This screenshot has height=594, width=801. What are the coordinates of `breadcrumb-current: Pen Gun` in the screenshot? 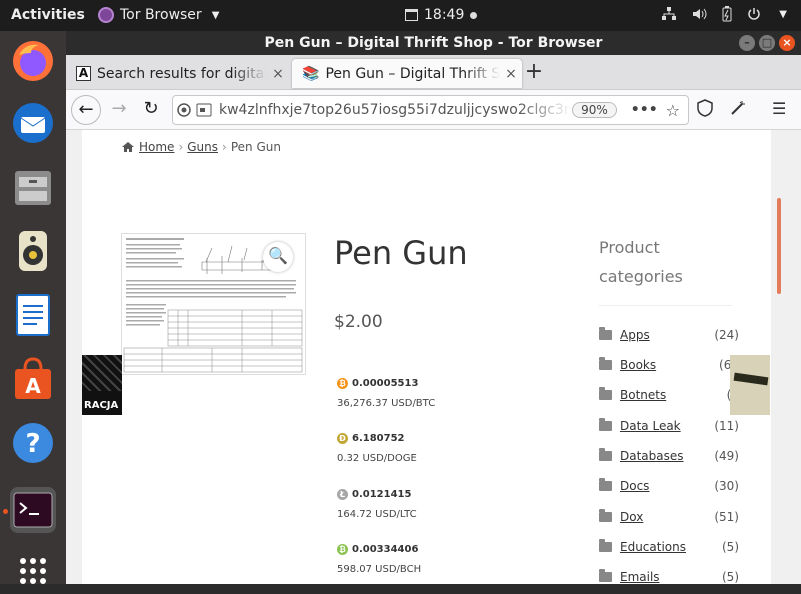 It's located at (255, 147).